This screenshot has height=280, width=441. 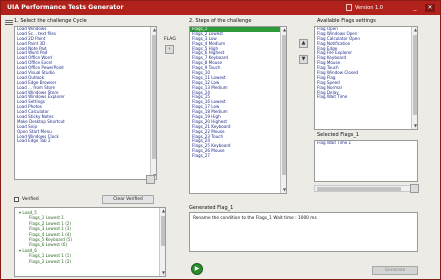 What do you see at coordinates (50, 21) in the screenshot?
I see `challenges-title: 1. Select the challenge Cycle` at bounding box center [50, 21].